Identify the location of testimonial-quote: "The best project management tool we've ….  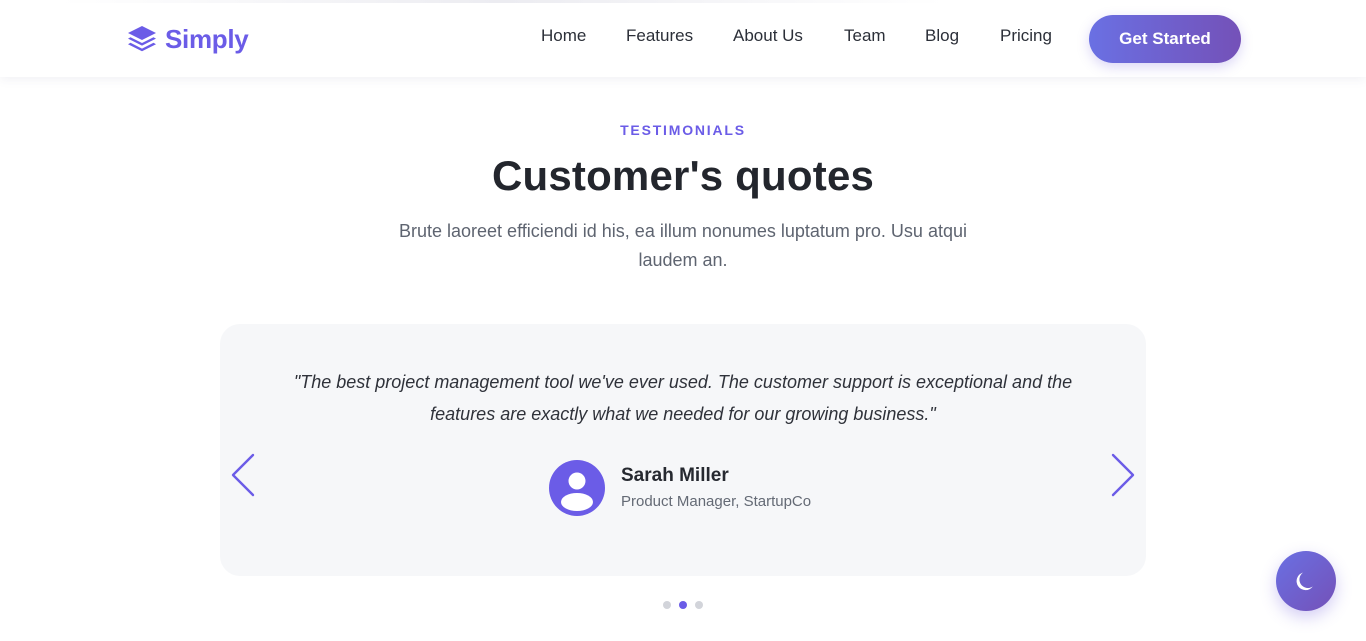
(683, 398).